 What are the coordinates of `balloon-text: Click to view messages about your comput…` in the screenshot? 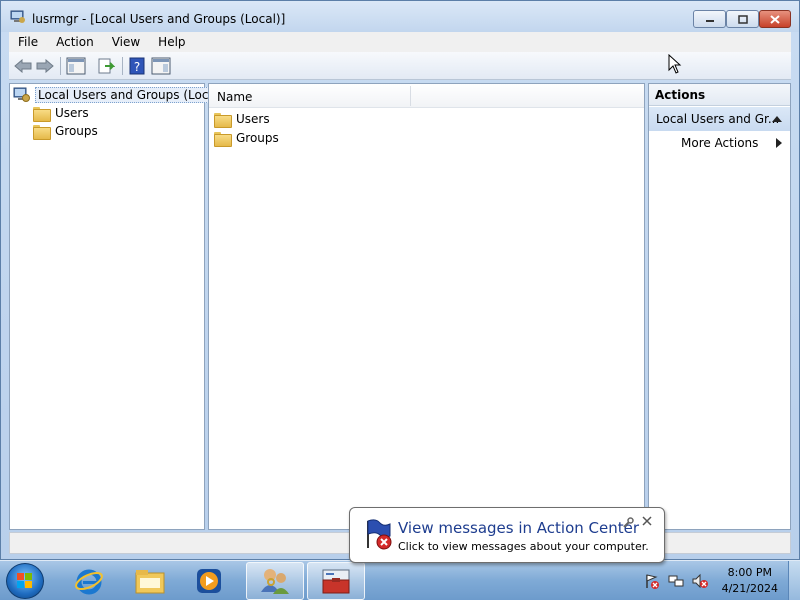 It's located at (523, 546).